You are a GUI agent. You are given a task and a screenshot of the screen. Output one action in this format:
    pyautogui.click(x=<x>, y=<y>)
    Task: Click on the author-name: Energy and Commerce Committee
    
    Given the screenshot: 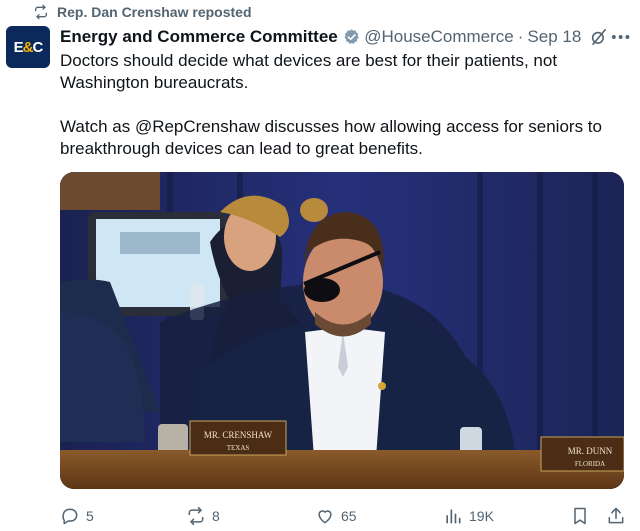 What is the action you would take?
    pyautogui.click(x=199, y=37)
    